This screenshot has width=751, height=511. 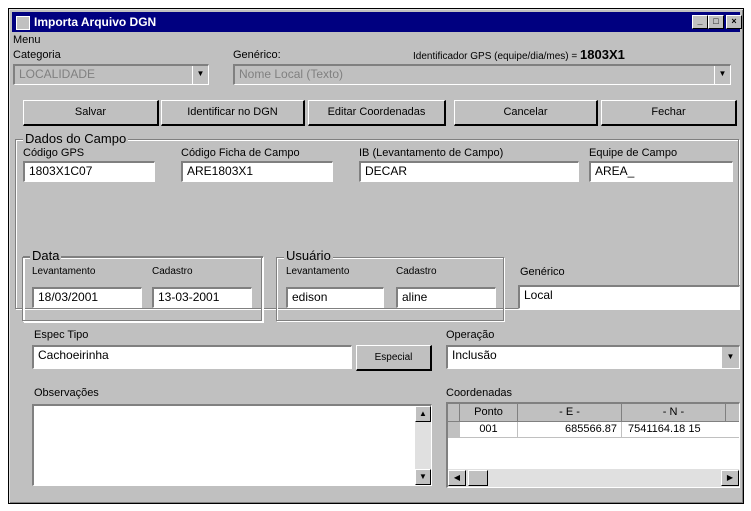 I want to click on data-levantamento-label: Levantamento, so click(x=64, y=271).